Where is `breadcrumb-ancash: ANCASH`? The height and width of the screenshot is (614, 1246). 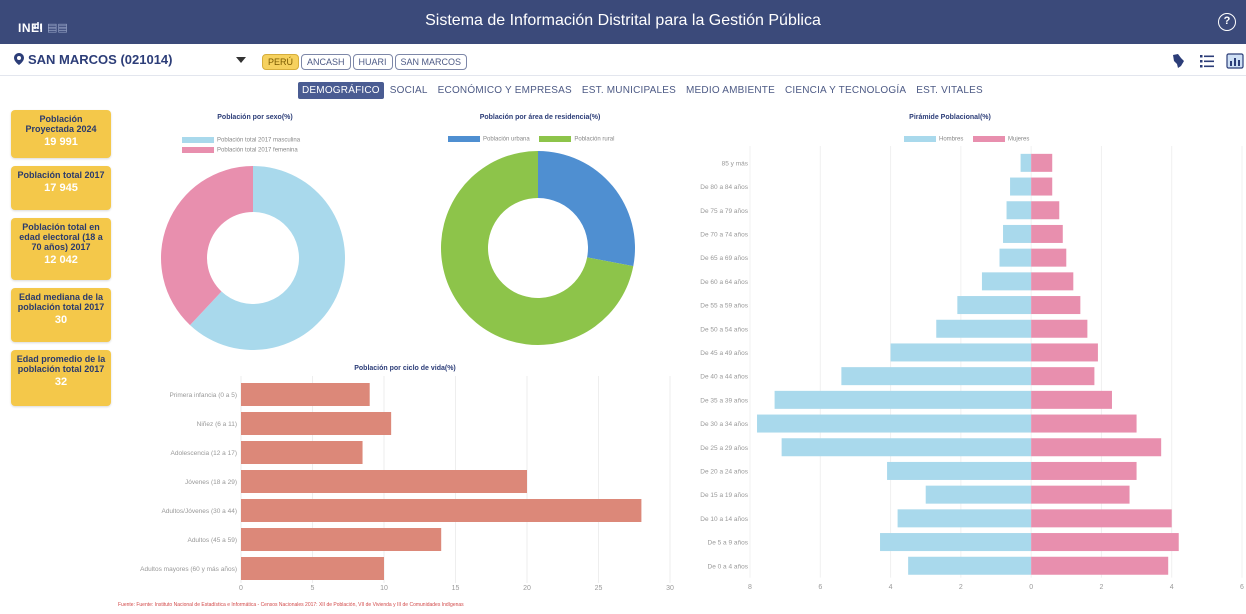
breadcrumb-ancash: ANCASH is located at coordinates (326, 62).